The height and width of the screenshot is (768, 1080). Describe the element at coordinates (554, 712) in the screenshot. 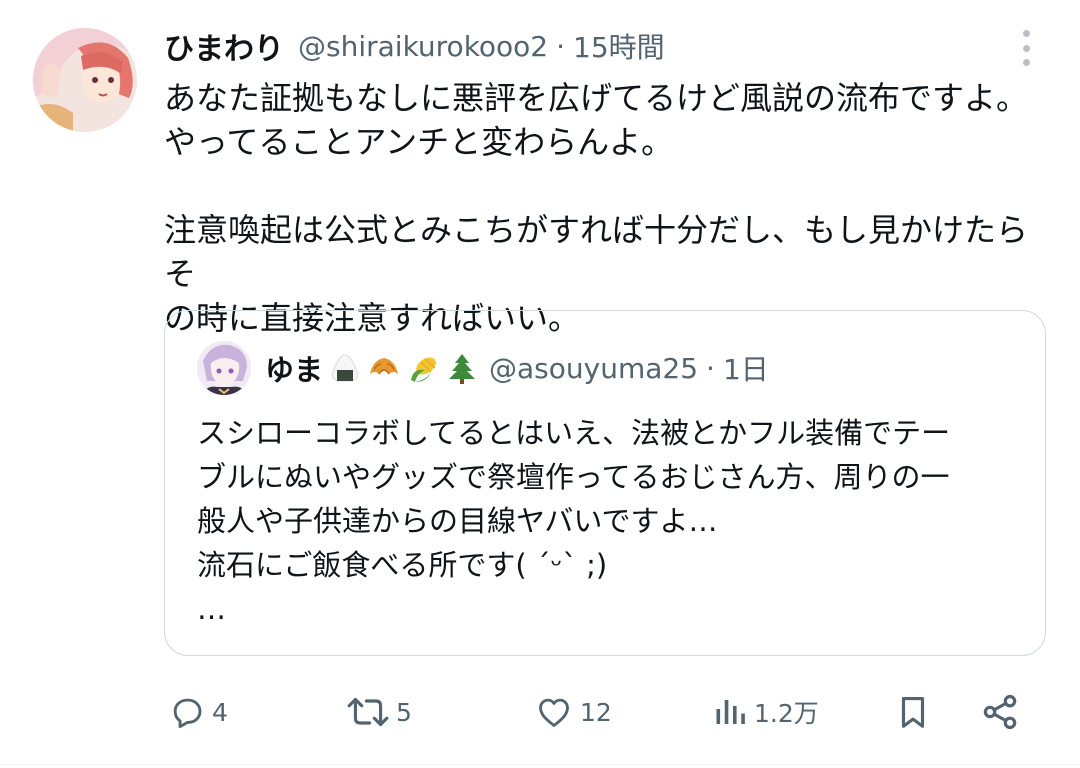

I see `like-icon` at that location.